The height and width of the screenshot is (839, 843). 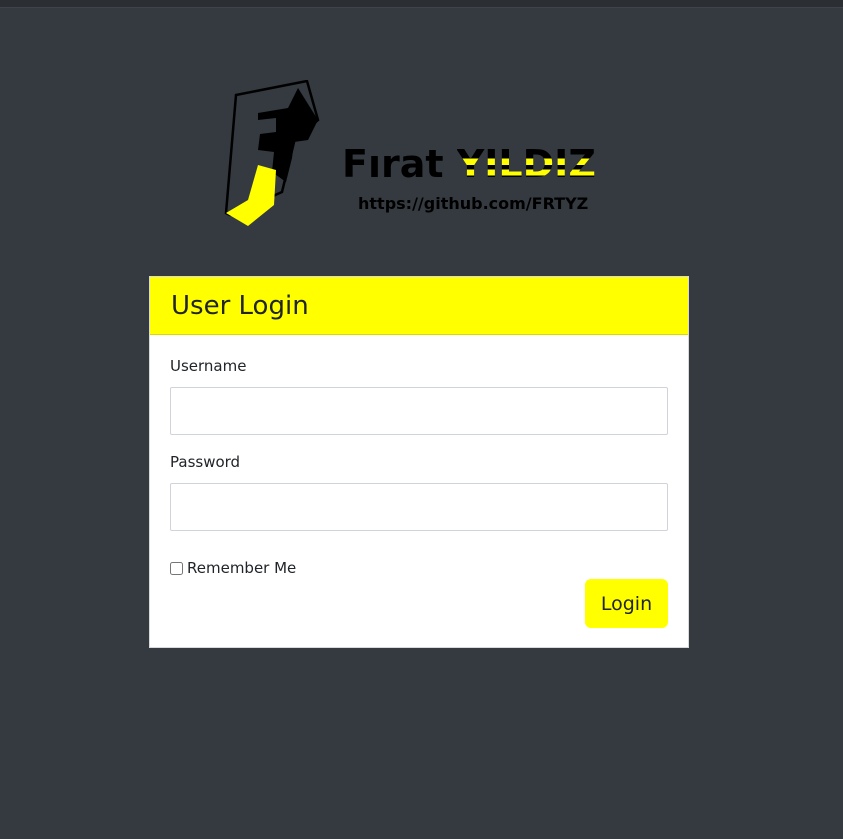 I want to click on logo-first-name: Fırat, so click(x=393, y=164).